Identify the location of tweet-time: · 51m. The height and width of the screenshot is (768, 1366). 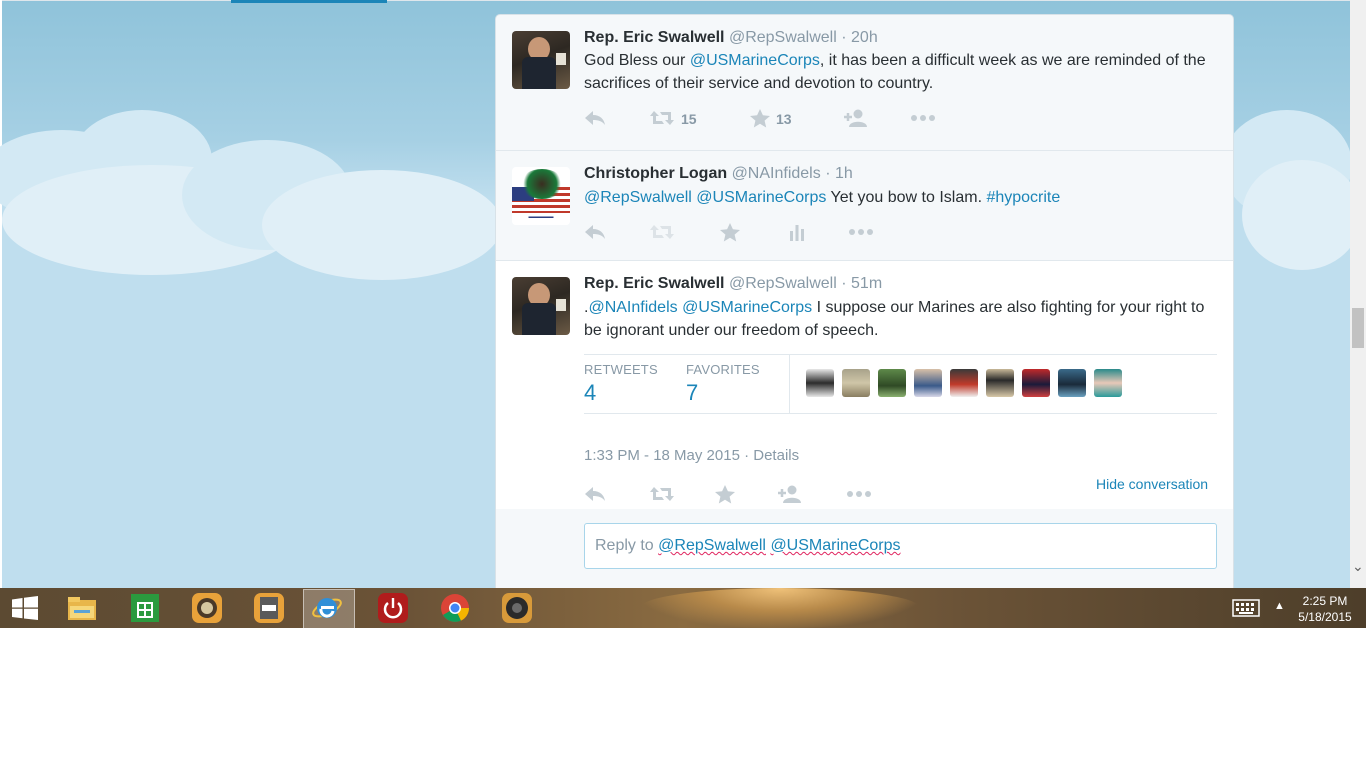
(861, 283).